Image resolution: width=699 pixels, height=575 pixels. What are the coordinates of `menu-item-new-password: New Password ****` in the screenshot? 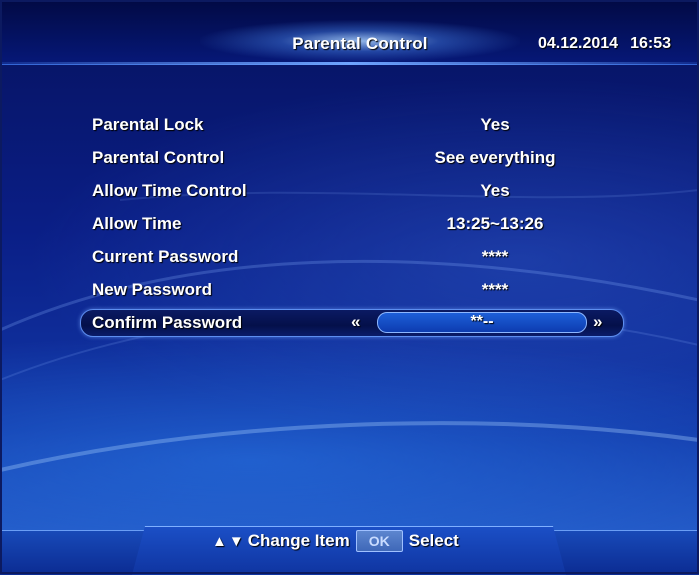 It's located at (352, 291).